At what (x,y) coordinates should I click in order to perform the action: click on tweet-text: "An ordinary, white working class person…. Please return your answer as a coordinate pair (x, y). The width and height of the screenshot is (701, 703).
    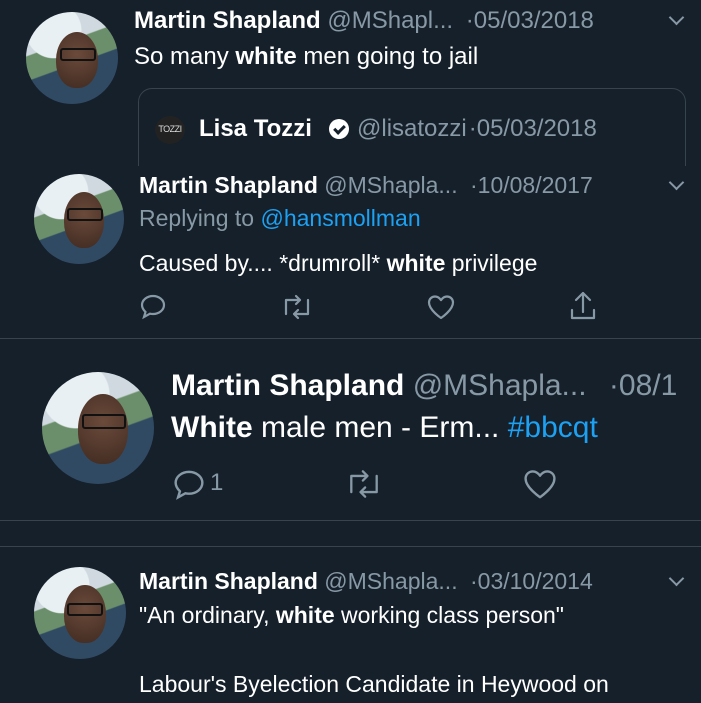
    Looking at the image, I should click on (351, 615).